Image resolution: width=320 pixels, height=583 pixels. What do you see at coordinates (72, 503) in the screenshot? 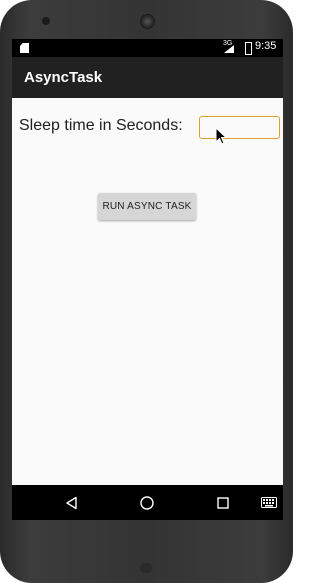
I see `back-icon` at bounding box center [72, 503].